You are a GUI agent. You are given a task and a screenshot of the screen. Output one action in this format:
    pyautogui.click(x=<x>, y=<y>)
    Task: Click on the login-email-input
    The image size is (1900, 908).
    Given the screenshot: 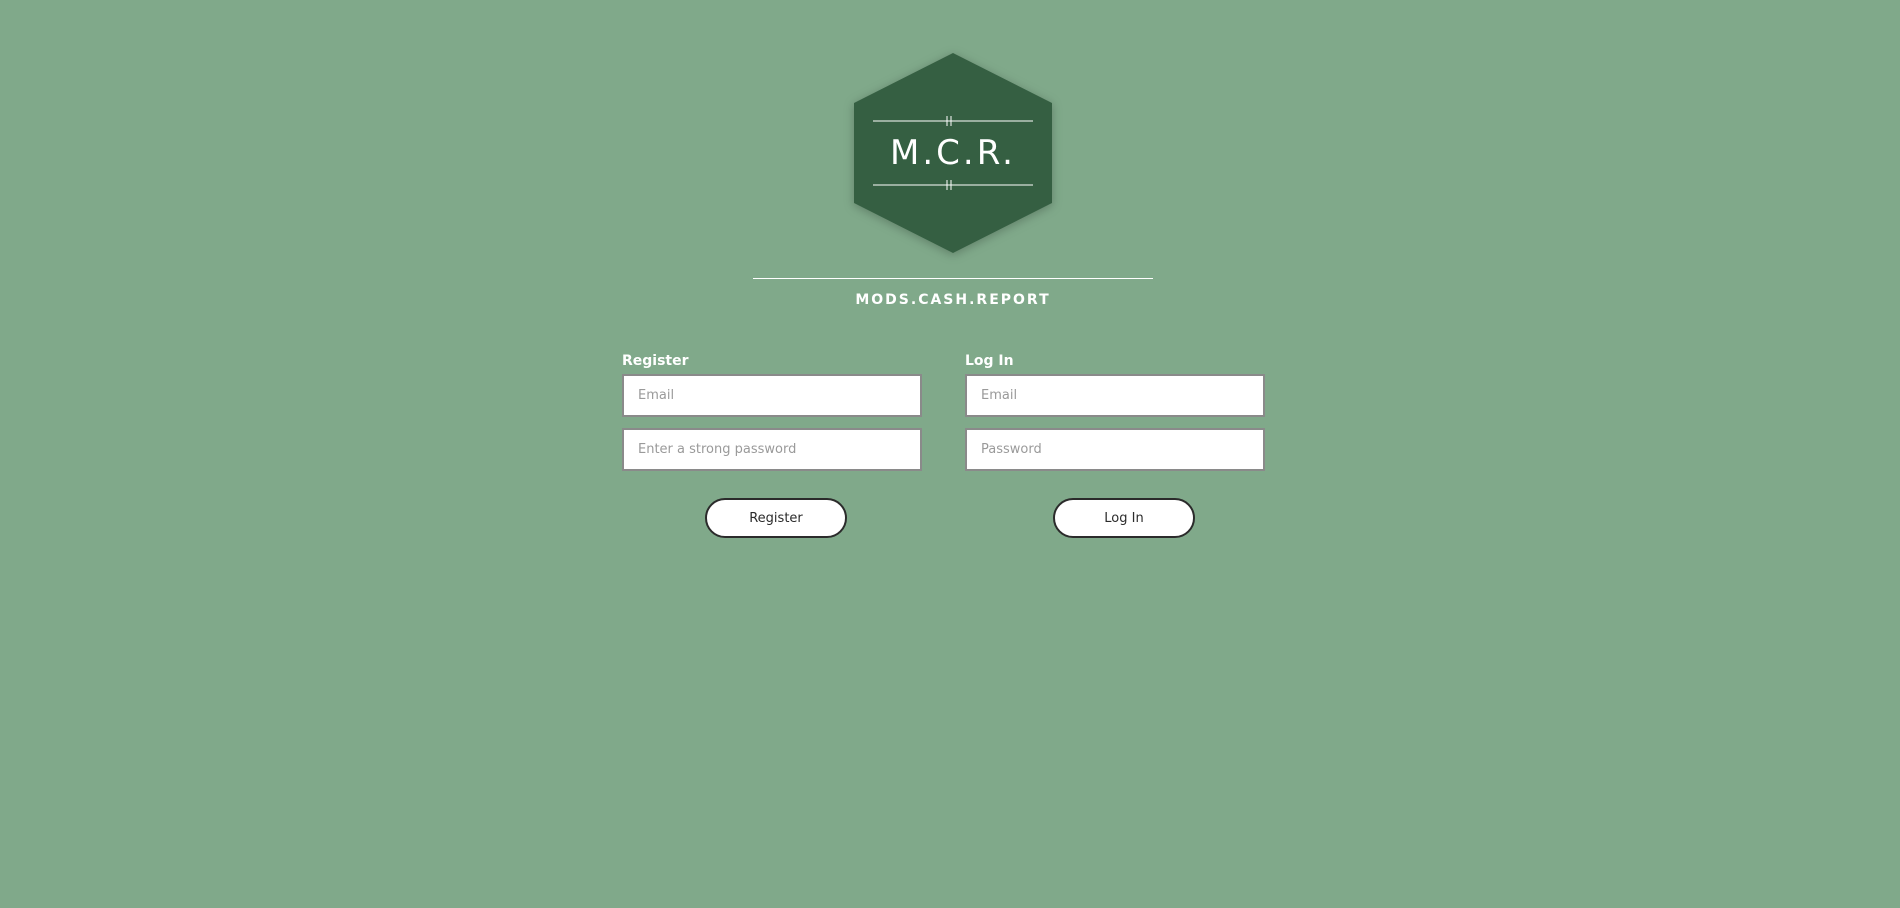 What is the action you would take?
    pyautogui.click(x=1115, y=395)
    